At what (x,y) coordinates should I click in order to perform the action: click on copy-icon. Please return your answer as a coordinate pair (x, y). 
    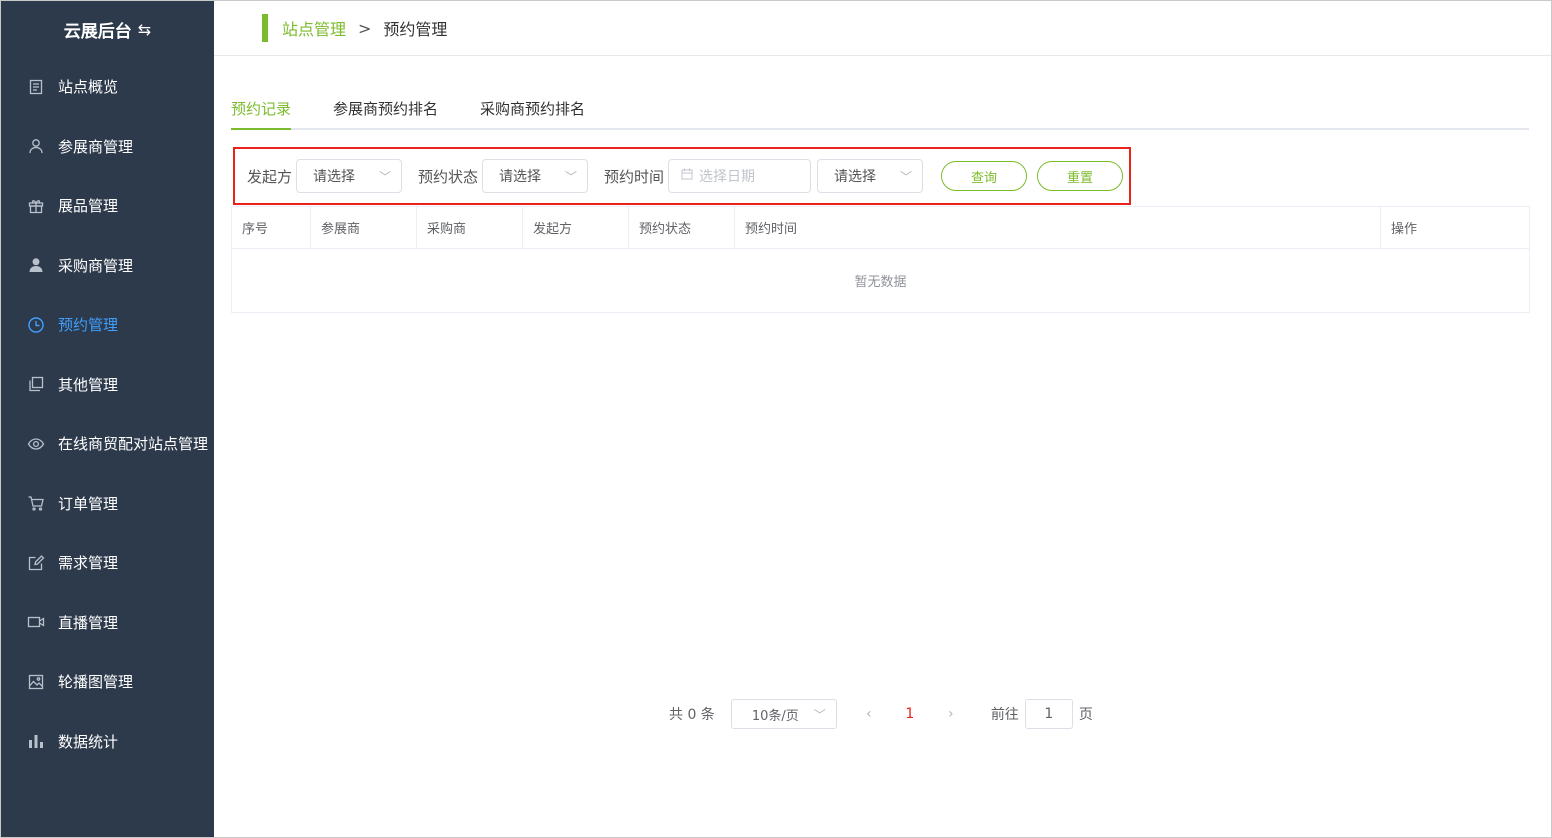
    Looking at the image, I should click on (36, 384).